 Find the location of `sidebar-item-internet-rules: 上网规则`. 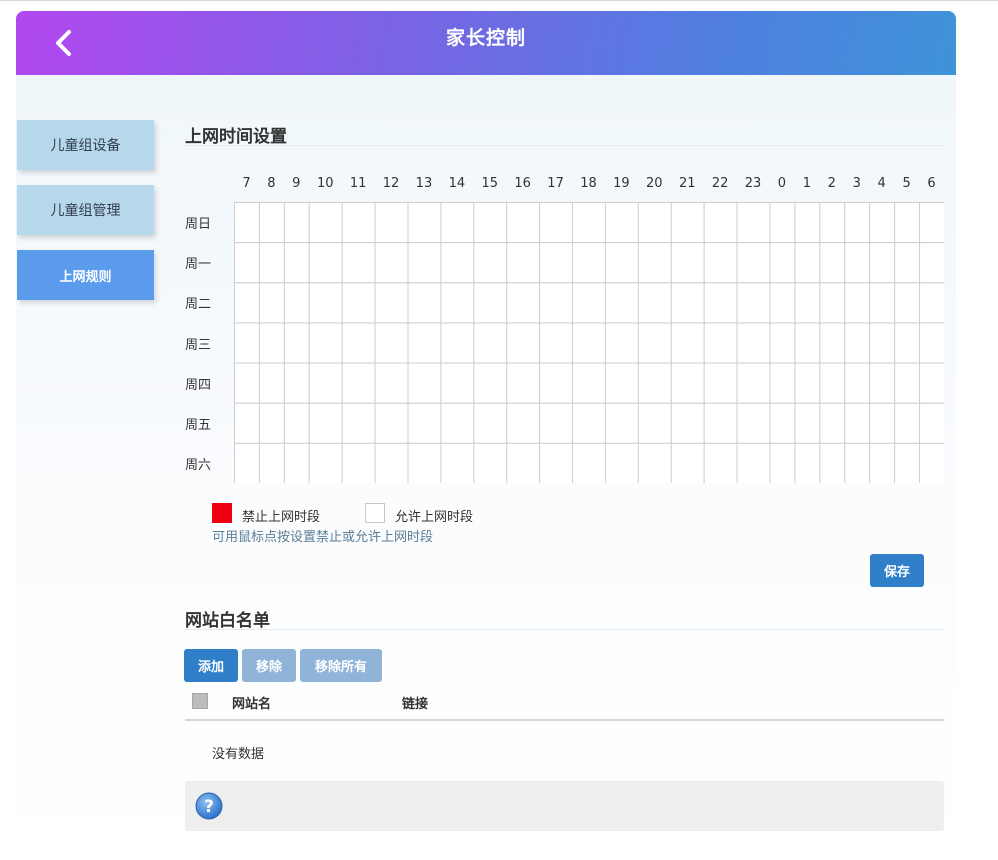

sidebar-item-internet-rules: 上网规则 is located at coordinates (85, 275).